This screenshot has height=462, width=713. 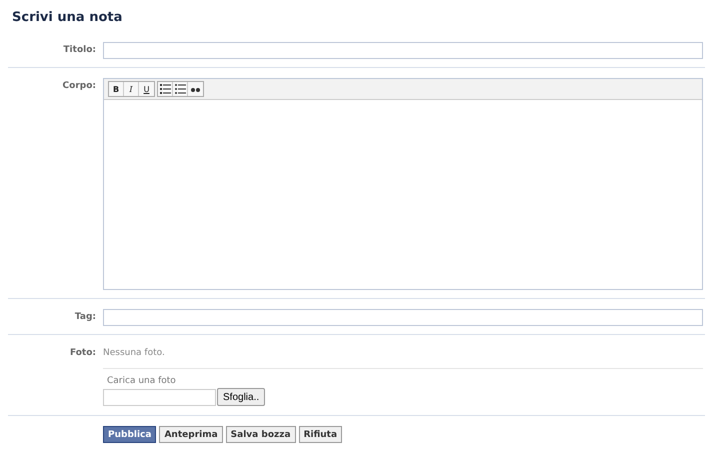 What do you see at coordinates (191, 434) in the screenshot?
I see `action-button: Anteprima` at bounding box center [191, 434].